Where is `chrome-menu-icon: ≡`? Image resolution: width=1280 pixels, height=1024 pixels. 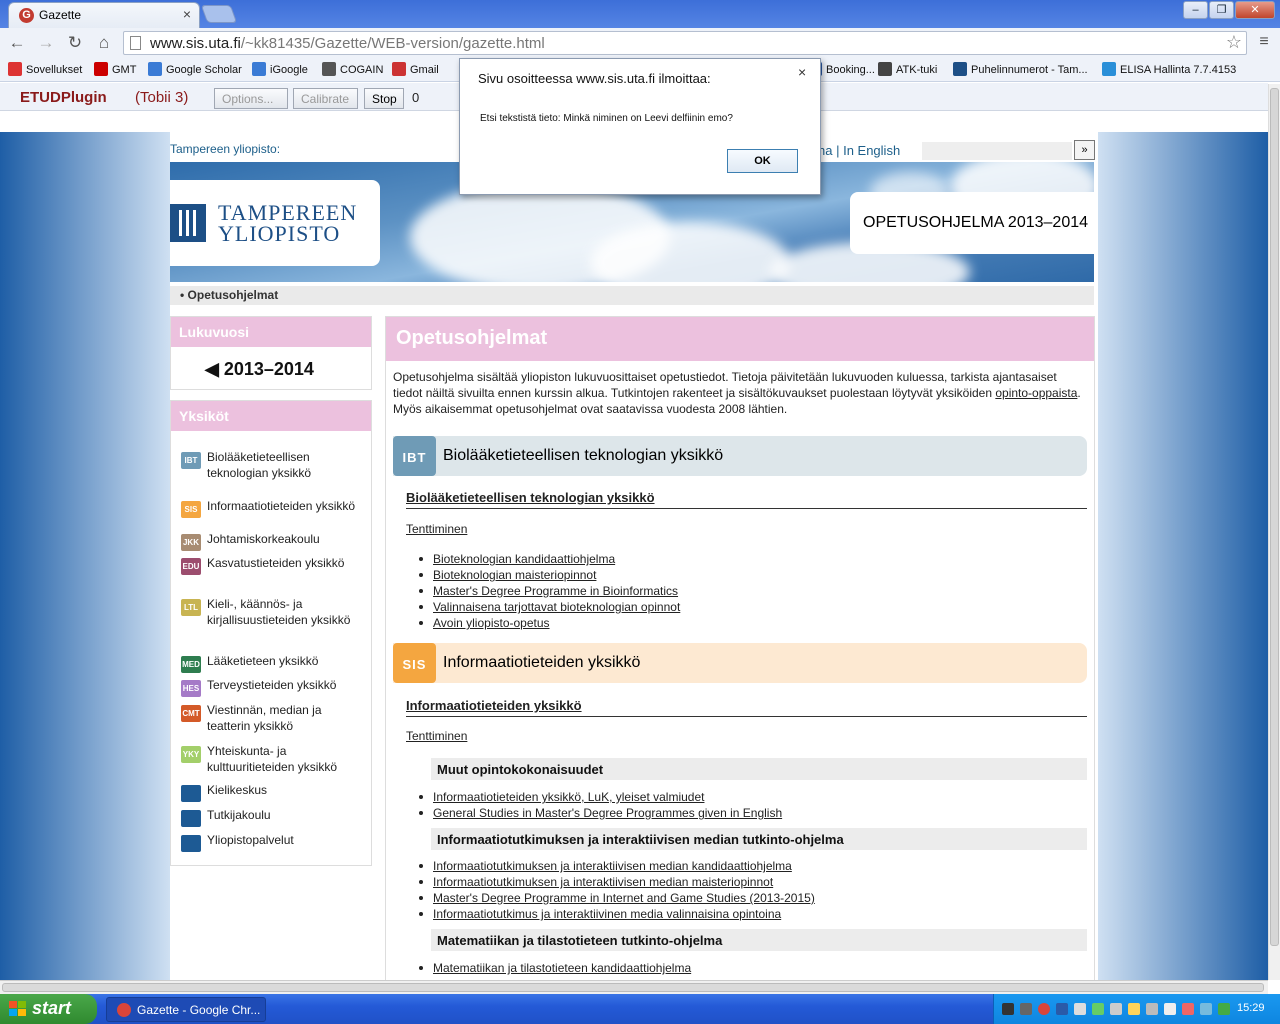 chrome-menu-icon: ≡ is located at coordinates (1264, 43).